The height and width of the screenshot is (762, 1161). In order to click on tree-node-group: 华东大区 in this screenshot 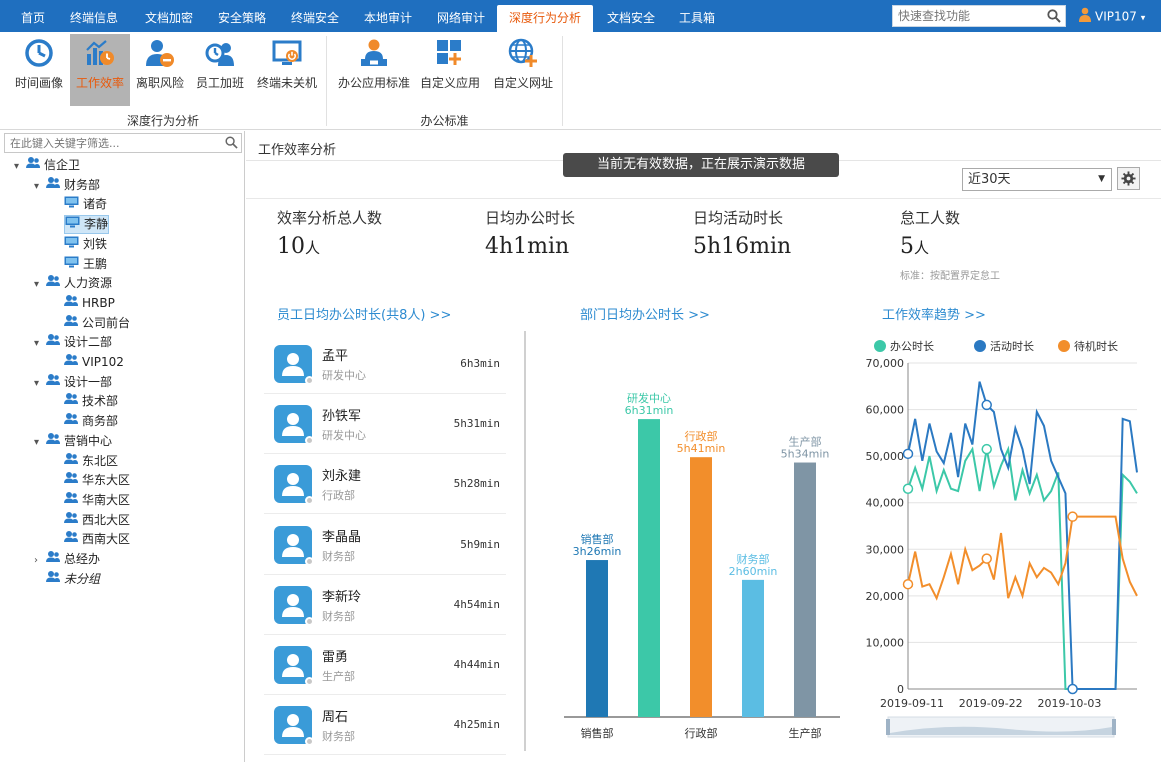, I will do `click(91, 480)`.